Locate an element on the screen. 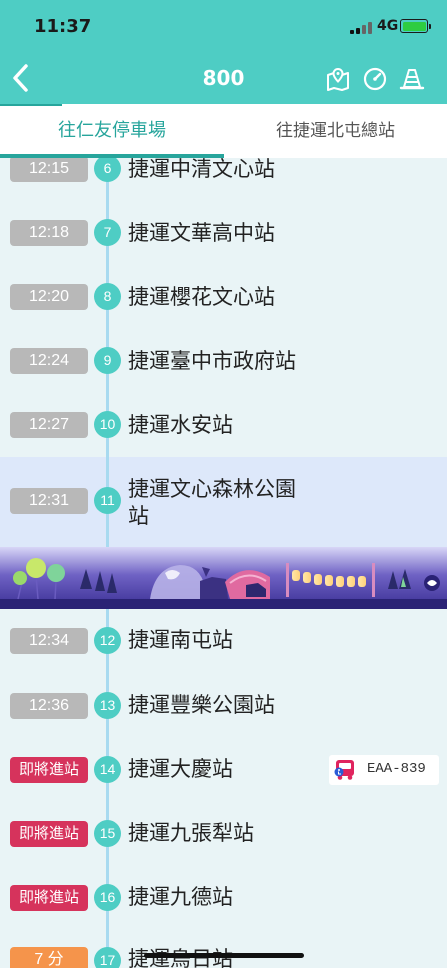  stop-row: 12:24 9 捷運臺中市政府站 is located at coordinates (223, 361).